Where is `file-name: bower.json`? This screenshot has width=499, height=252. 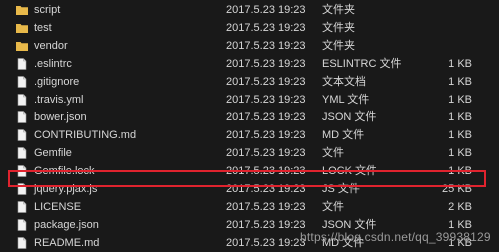 file-name: bower.json is located at coordinates (60, 117).